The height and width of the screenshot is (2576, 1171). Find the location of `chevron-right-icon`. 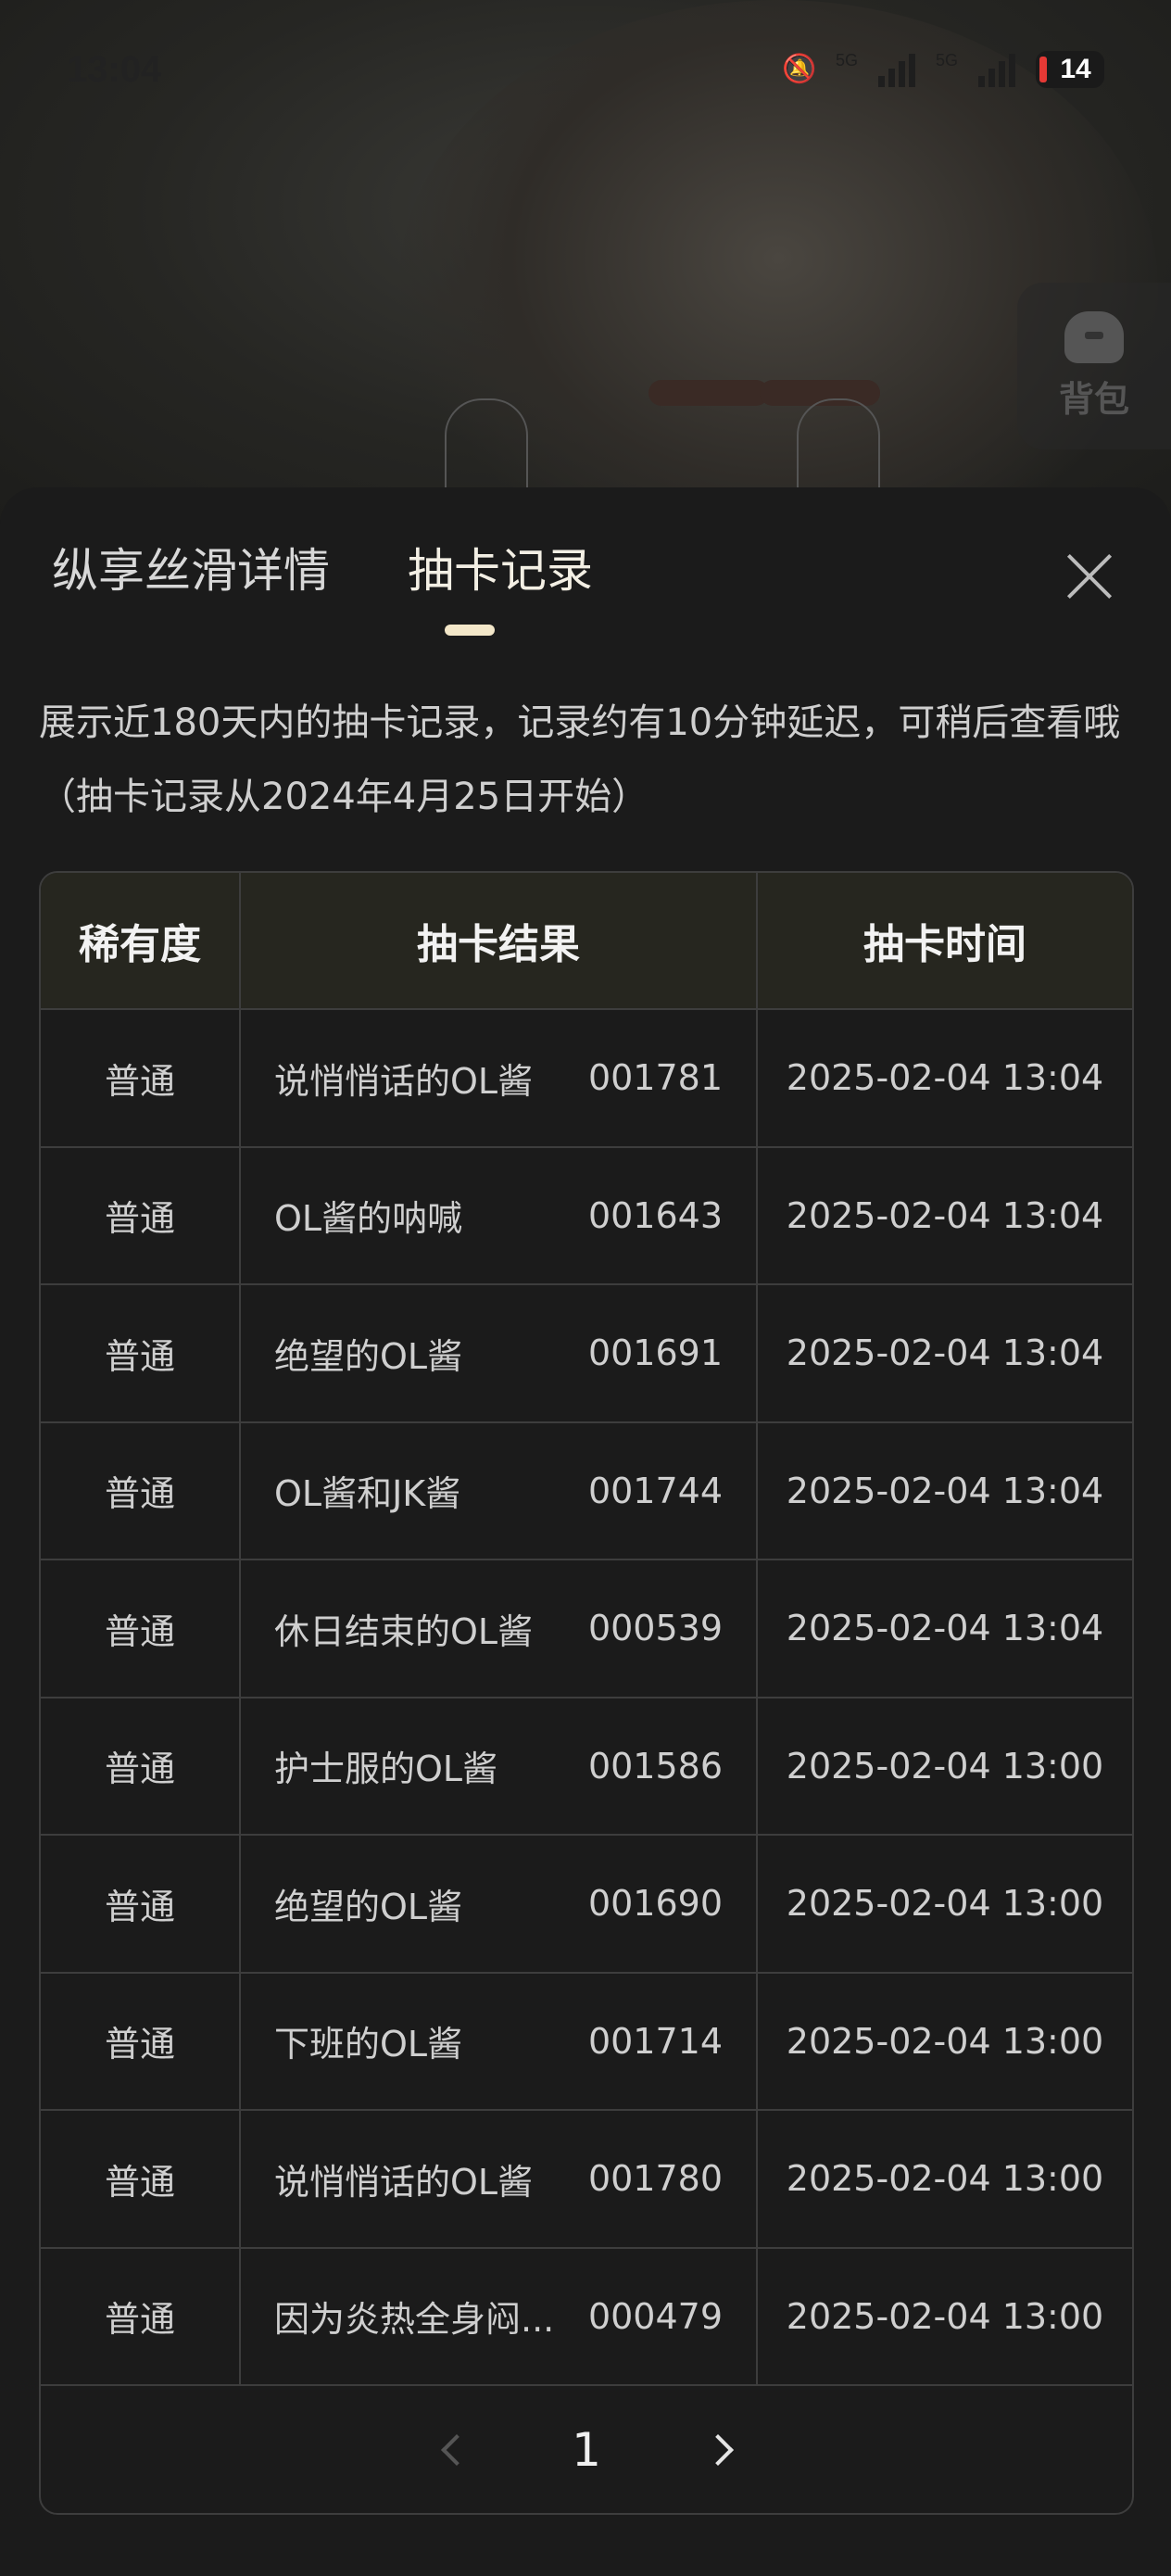

chevron-right-icon is located at coordinates (721, 2450).